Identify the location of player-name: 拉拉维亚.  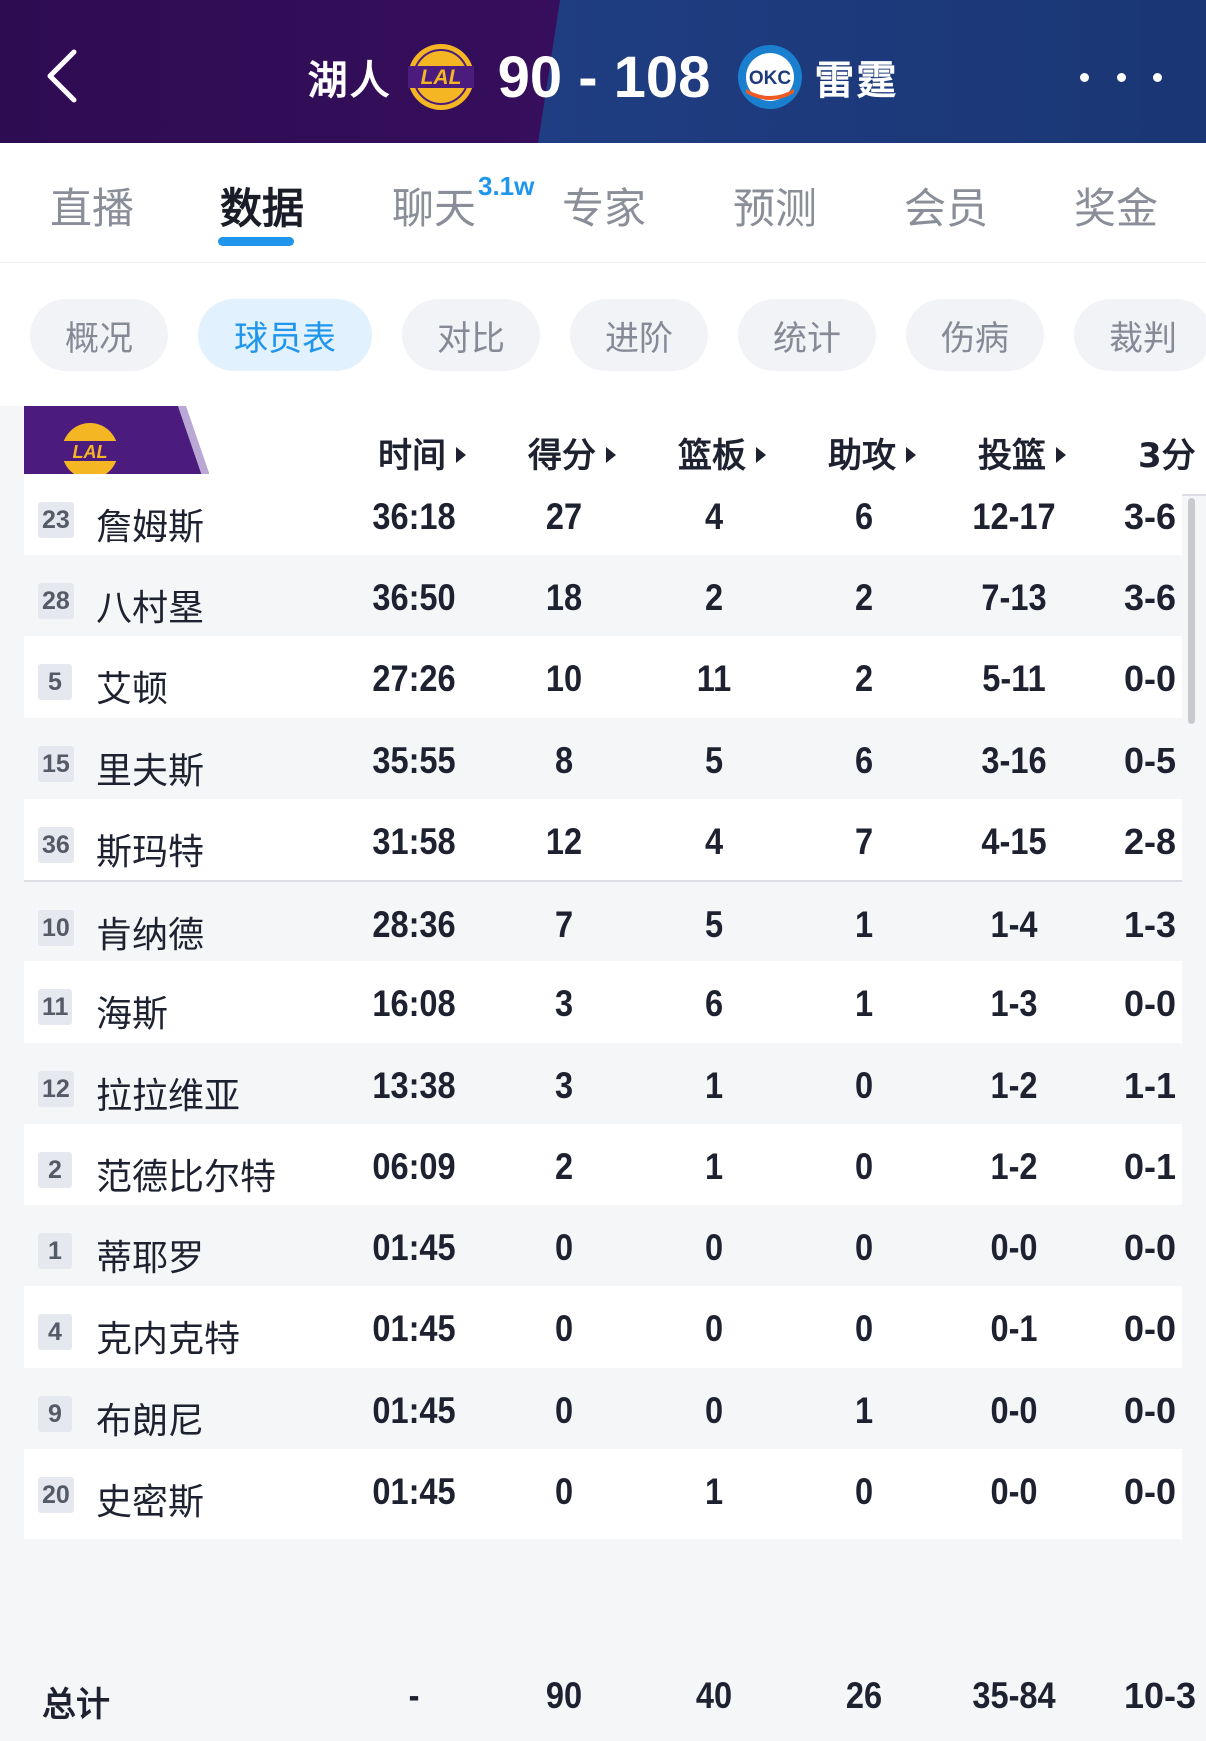
(168, 1093).